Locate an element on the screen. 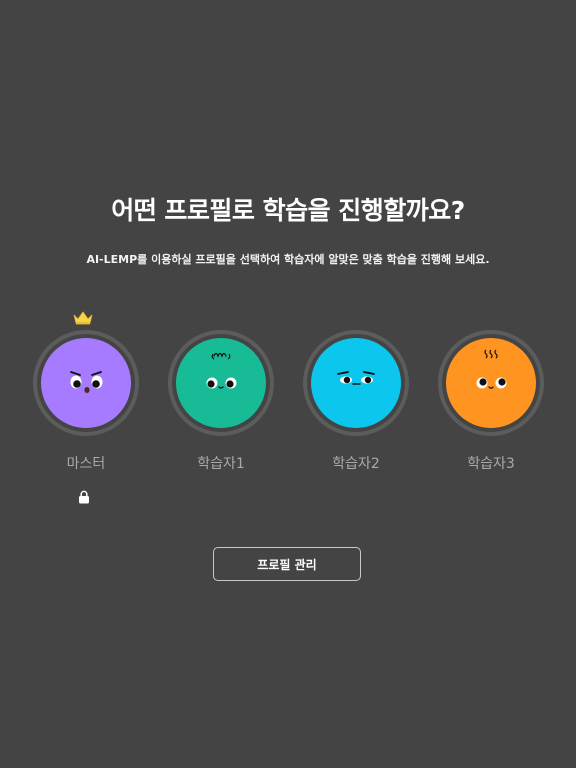  green-character-avatar is located at coordinates (221, 383).